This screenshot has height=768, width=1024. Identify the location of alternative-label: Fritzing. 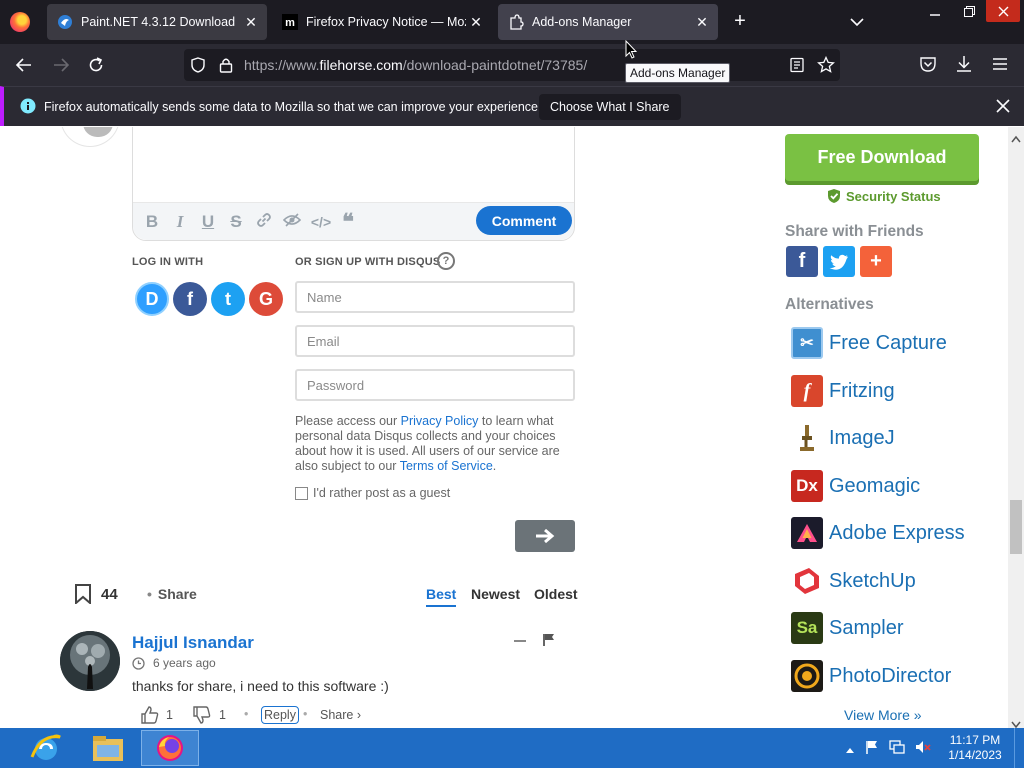
(862, 390).